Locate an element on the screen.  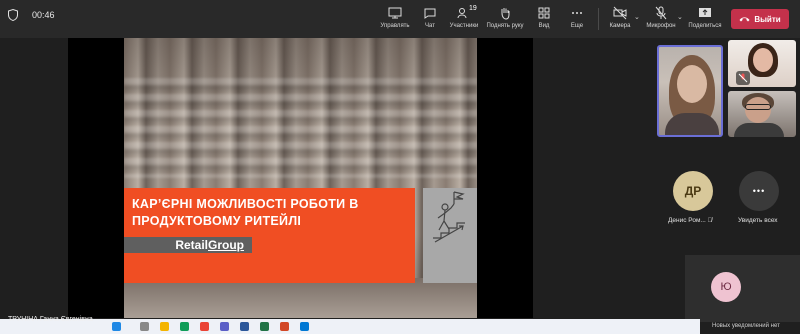
participant-glasses is located at coordinates (758, 107).